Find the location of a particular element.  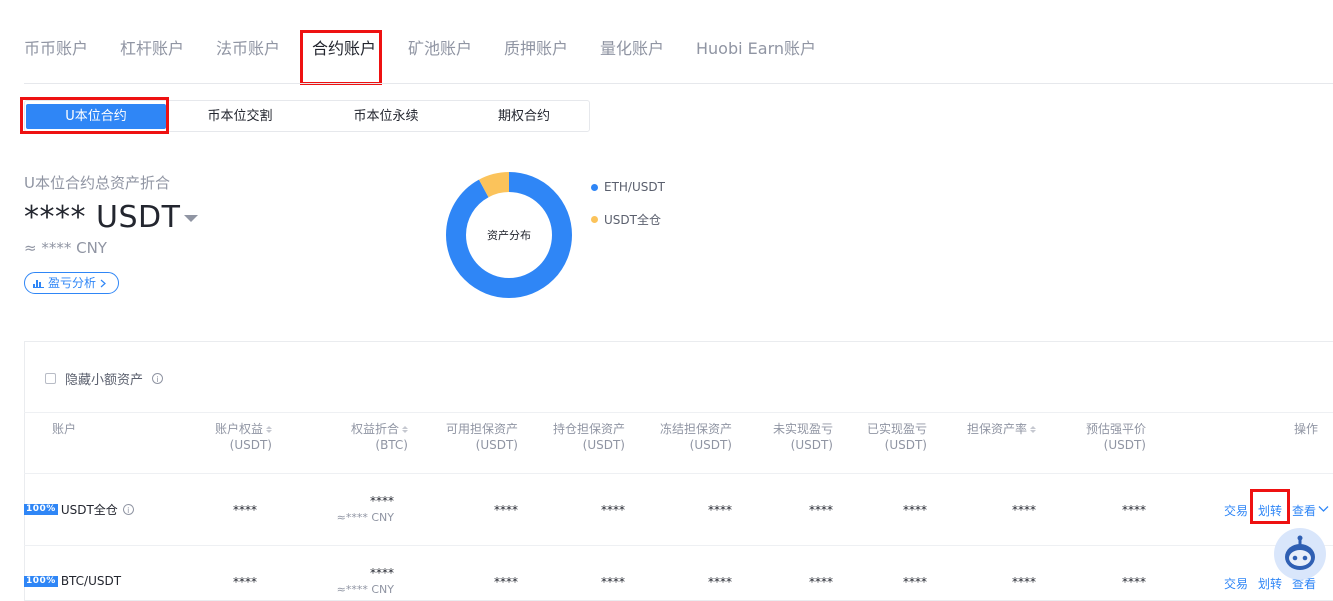

robot-icon is located at coordinates (1300, 552).